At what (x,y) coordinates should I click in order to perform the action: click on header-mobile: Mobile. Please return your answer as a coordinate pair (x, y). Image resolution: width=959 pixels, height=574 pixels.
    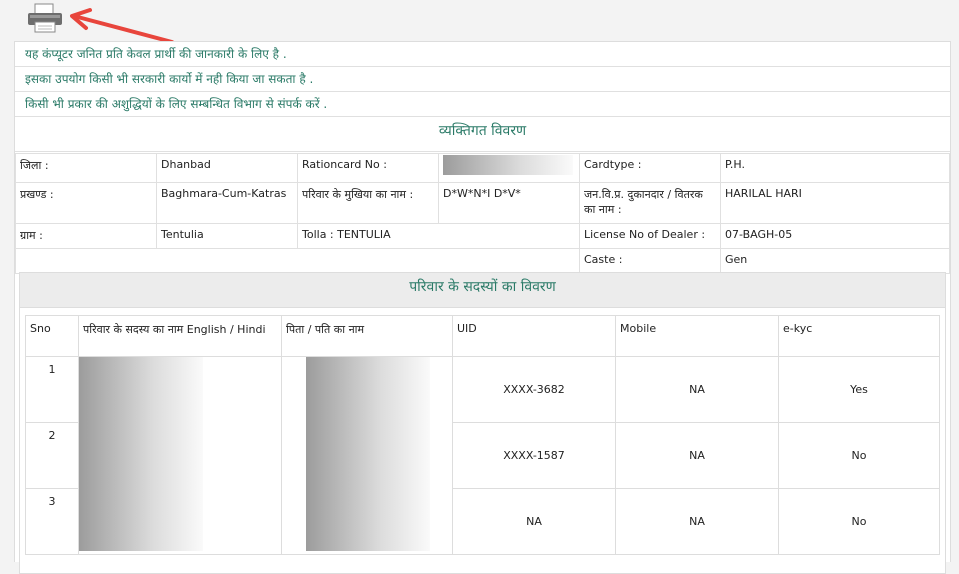
    Looking at the image, I should click on (697, 336).